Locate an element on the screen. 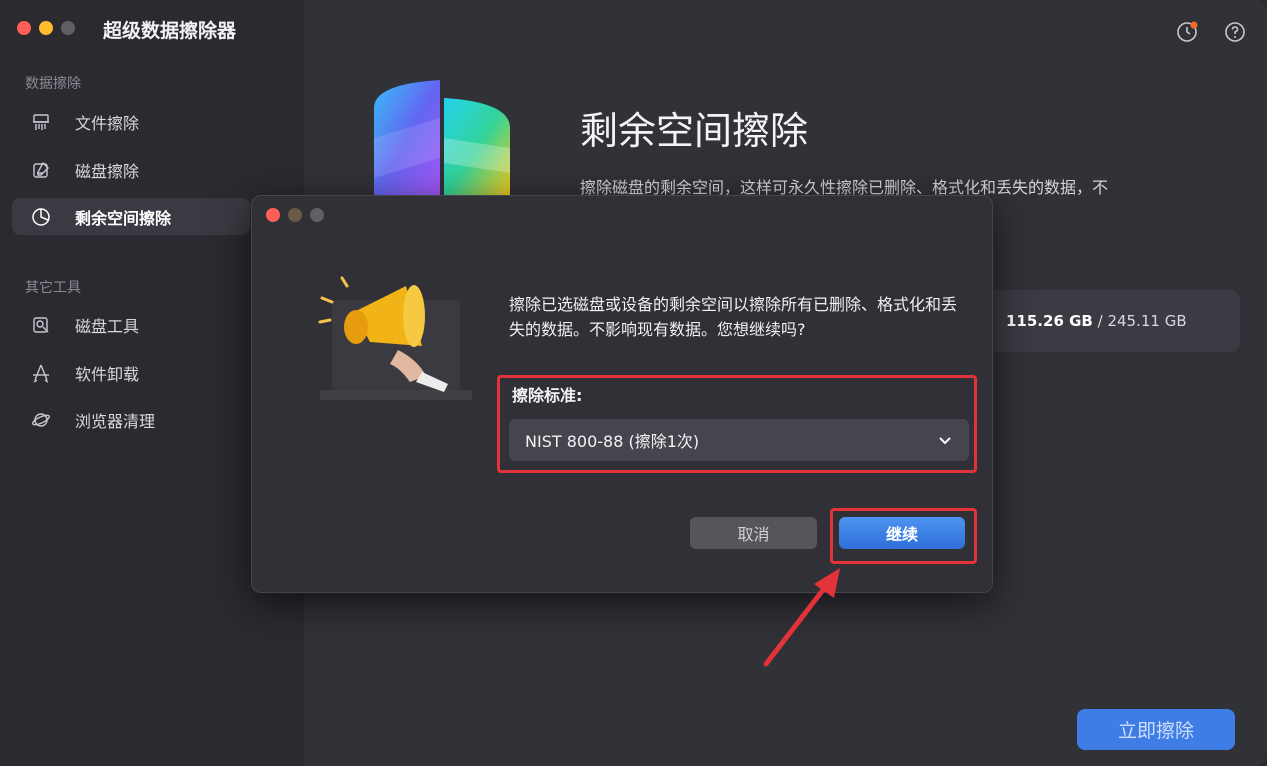 Image resolution: width=1267 pixels, height=766 pixels. pie-chart-icon is located at coordinates (41, 217).